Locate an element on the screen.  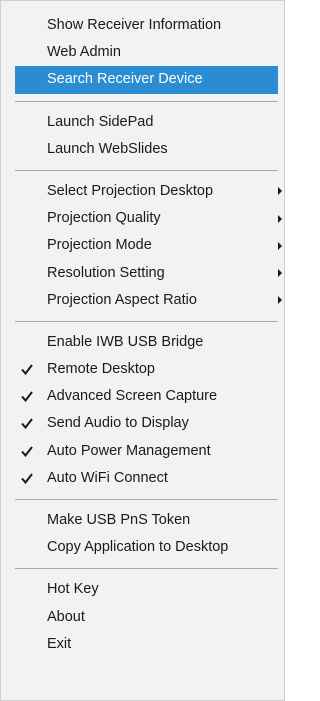
menu-item-projection-quality: Projection Quality is located at coordinates (142, 218).